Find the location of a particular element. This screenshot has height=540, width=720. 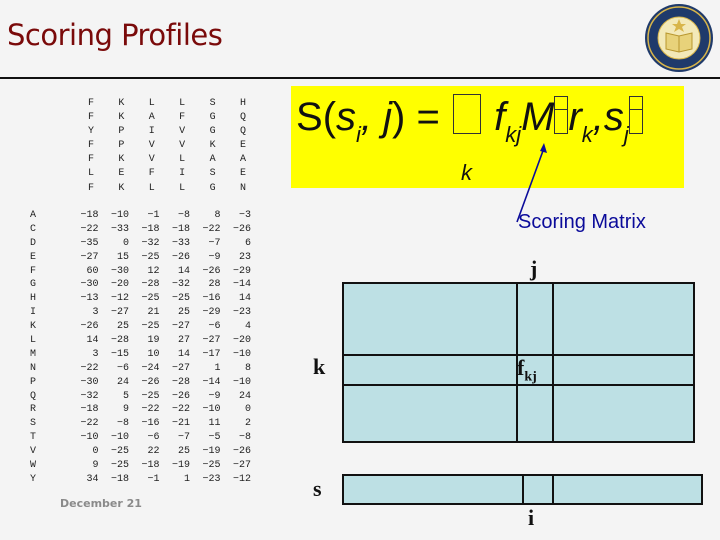

column-j-label: j is located at coordinates (534, 268).